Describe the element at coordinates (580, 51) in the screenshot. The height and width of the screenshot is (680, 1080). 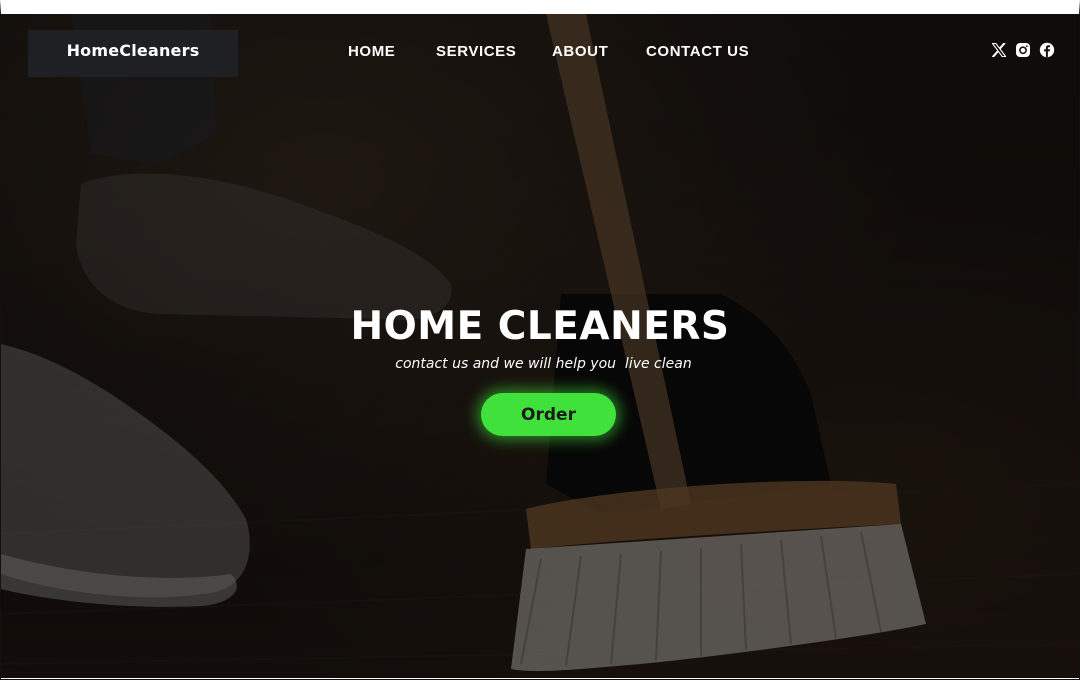
I see `nav-about-link: ABOUT` at that location.